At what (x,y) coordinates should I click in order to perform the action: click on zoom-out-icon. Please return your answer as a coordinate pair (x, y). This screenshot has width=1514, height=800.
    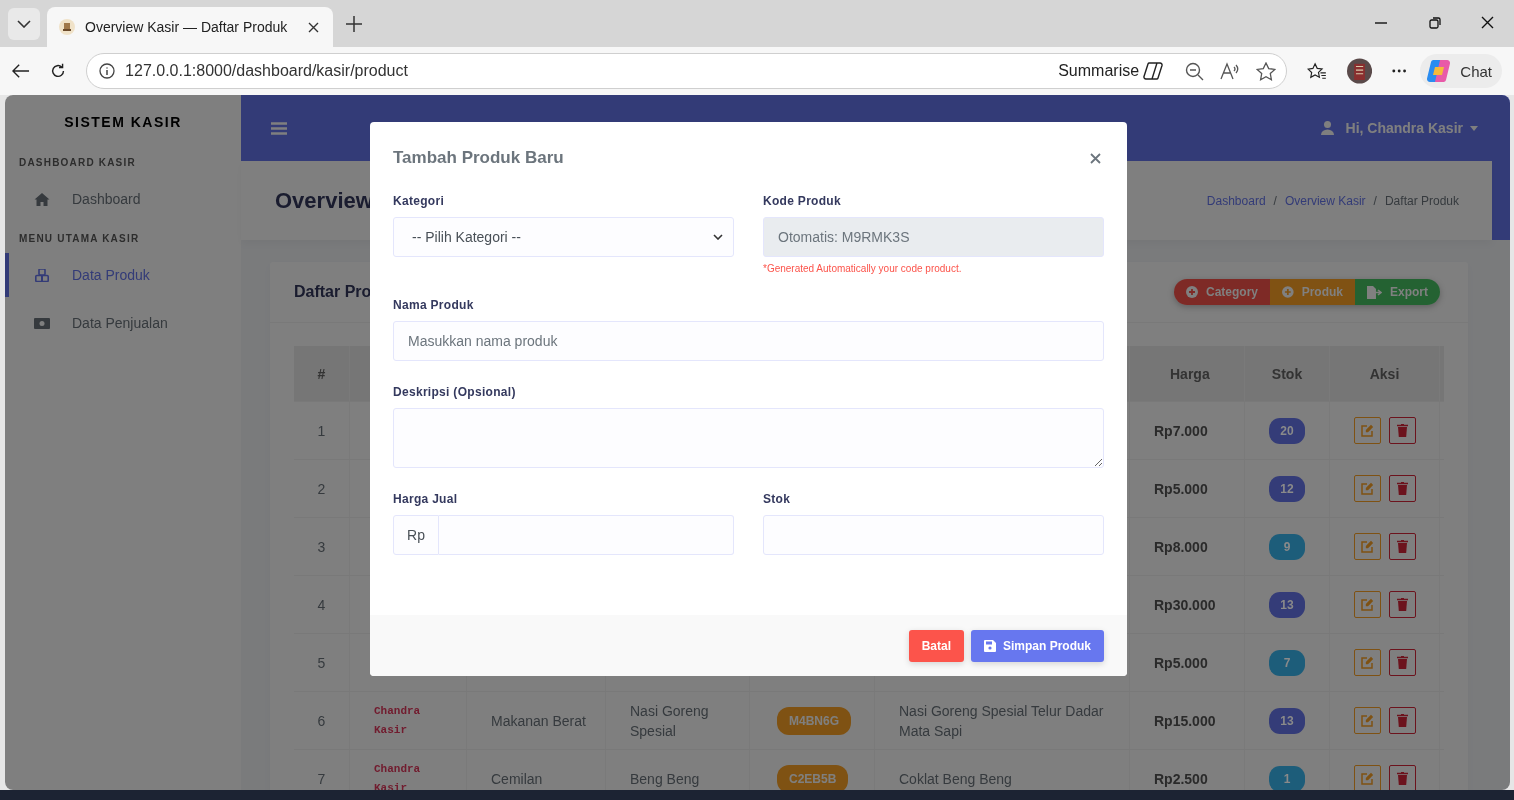
    Looking at the image, I should click on (1195, 71).